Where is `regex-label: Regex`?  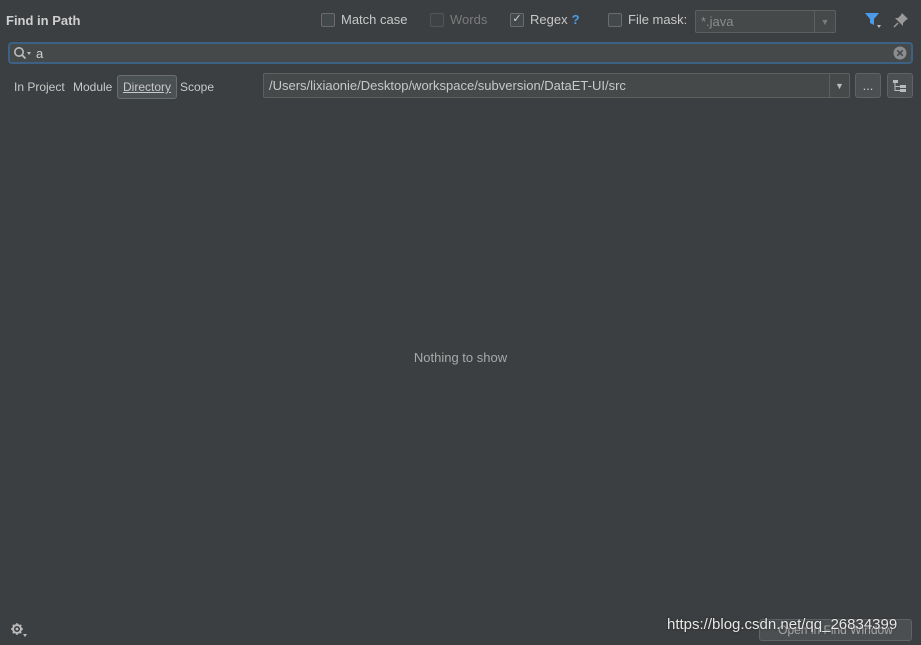
regex-label: Regex is located at coordinates (549, 19).